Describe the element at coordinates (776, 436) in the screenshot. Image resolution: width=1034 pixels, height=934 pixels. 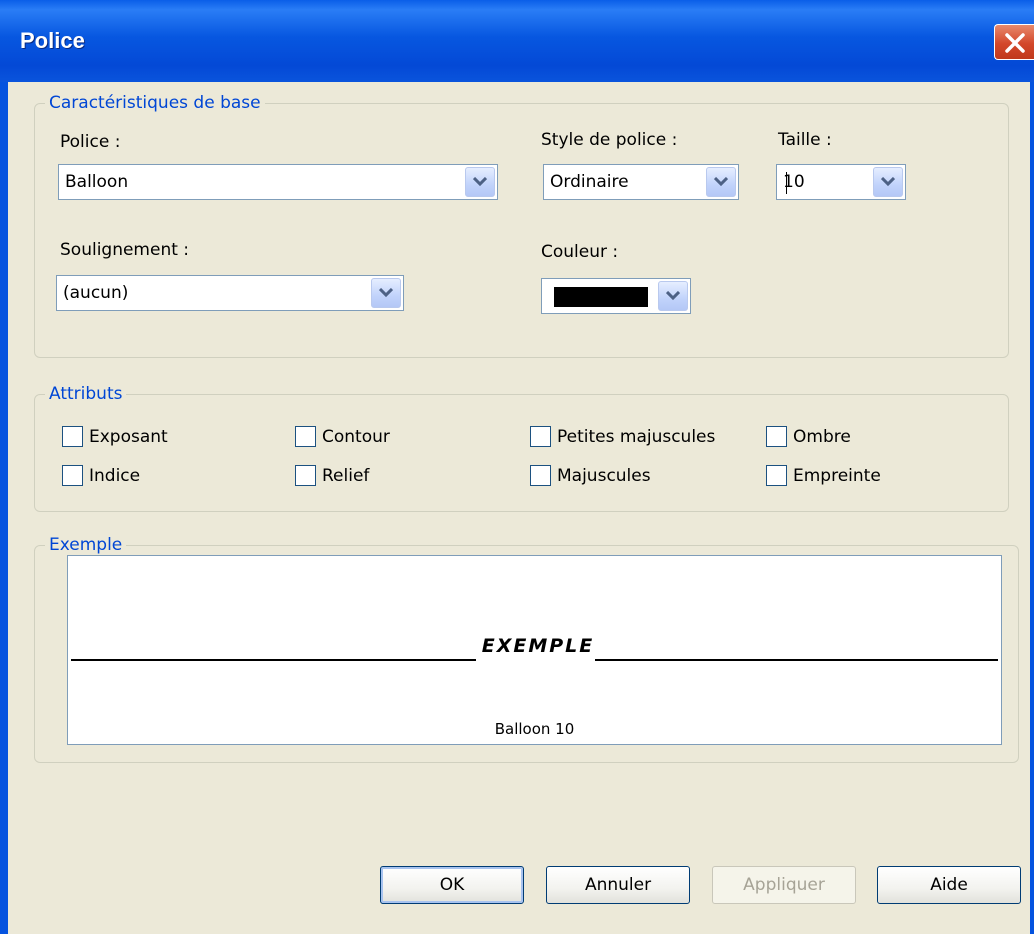
I see `checkbox-shadow` at that location.